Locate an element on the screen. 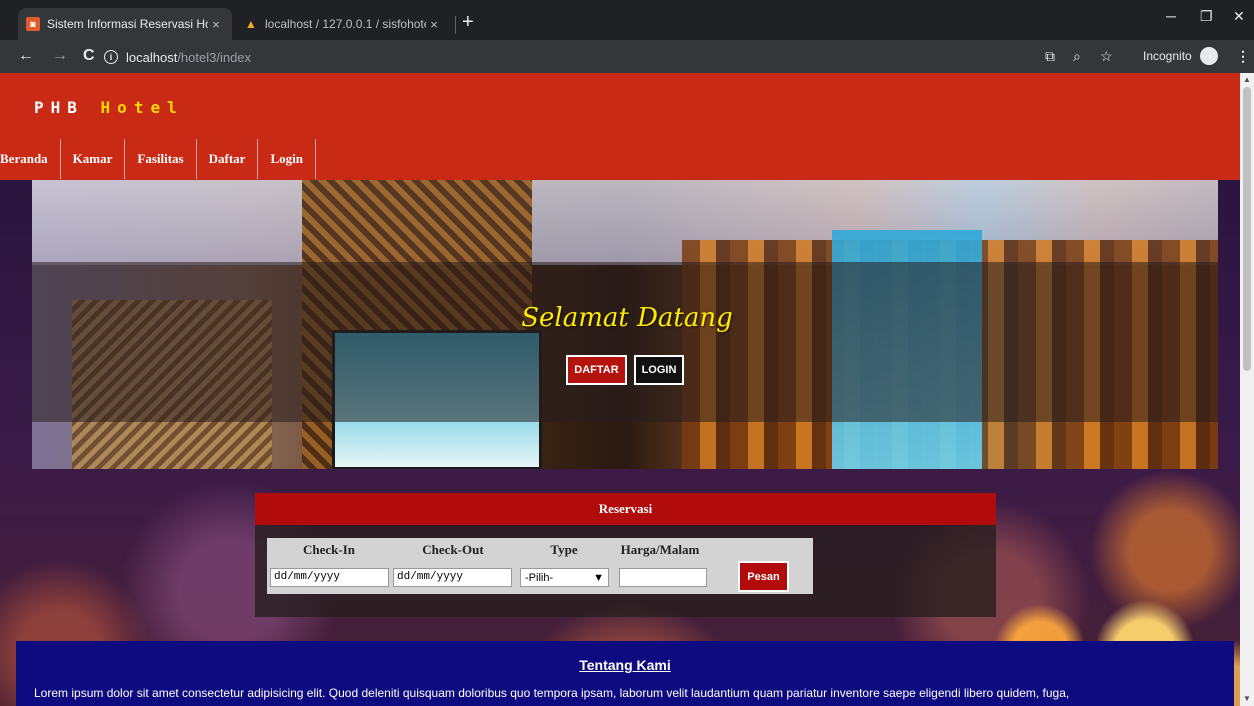 The width and height of the screenshot is (1254, 706). tab-phpmyadmin: ▲ localhost / 127.0.0.1 / sisfohotel / × is located at coordinates (343, 24).